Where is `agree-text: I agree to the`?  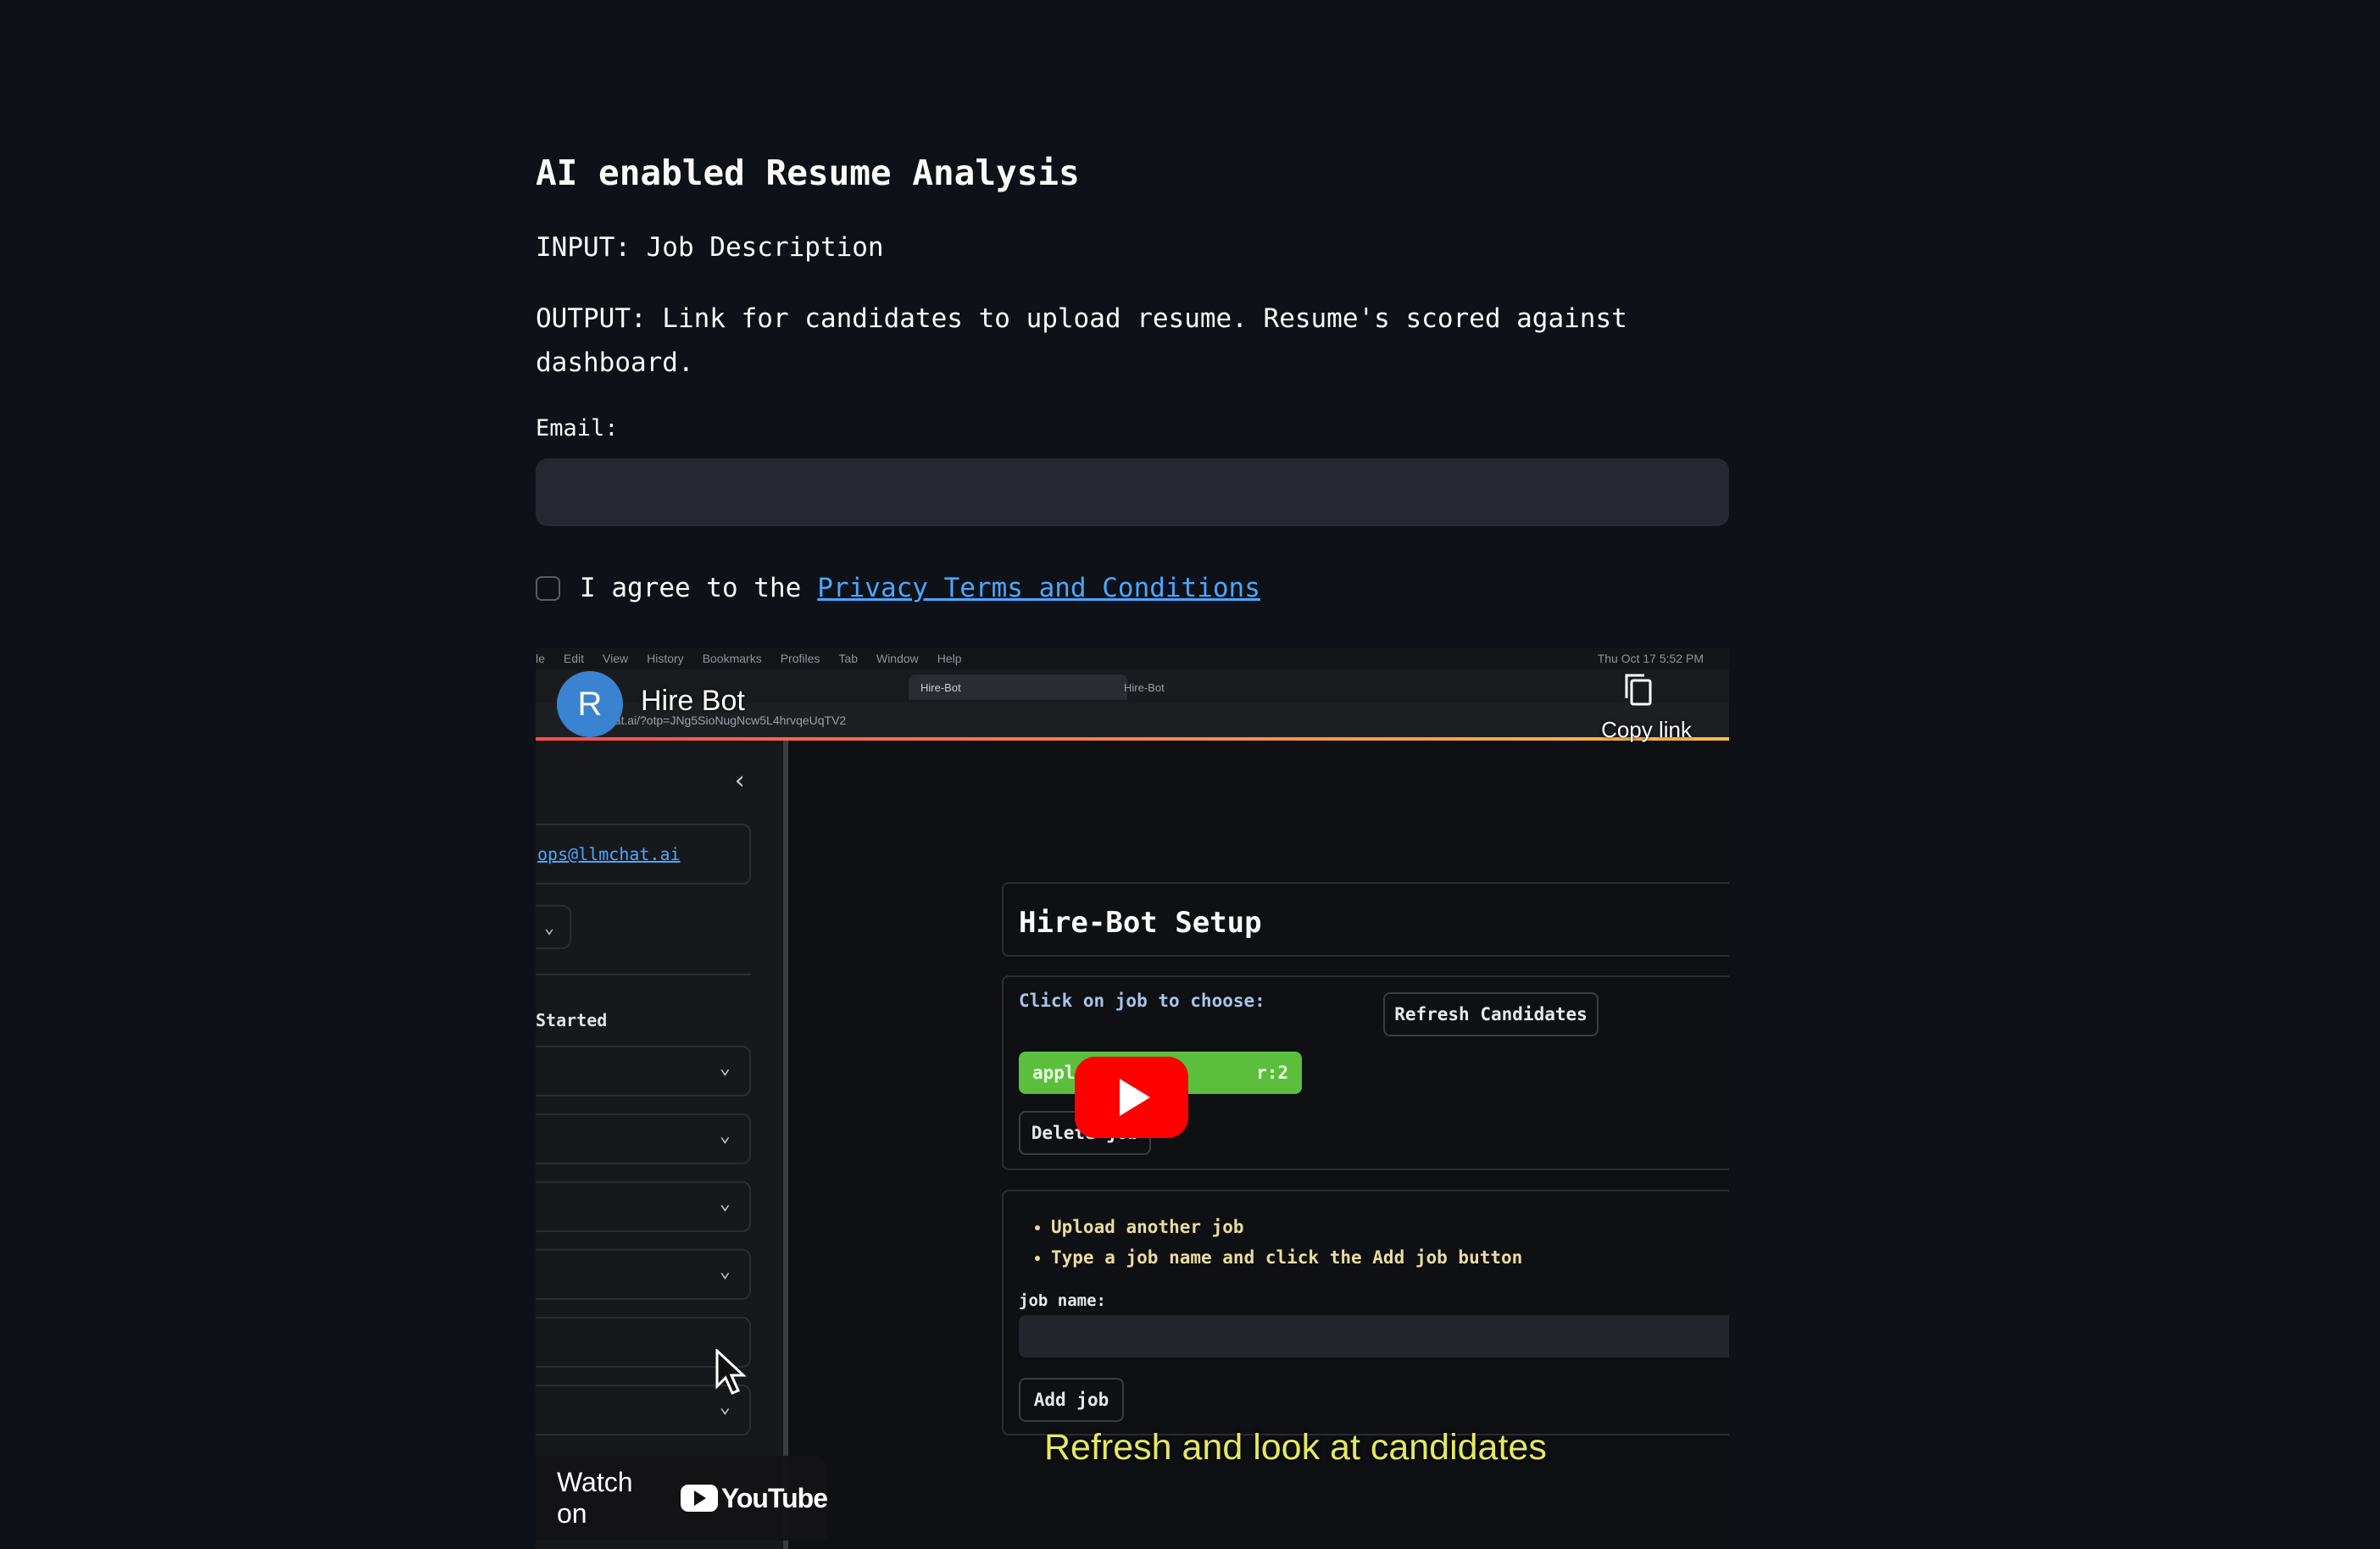 agree-text: I agree to the is located at coordinates (691, 588).